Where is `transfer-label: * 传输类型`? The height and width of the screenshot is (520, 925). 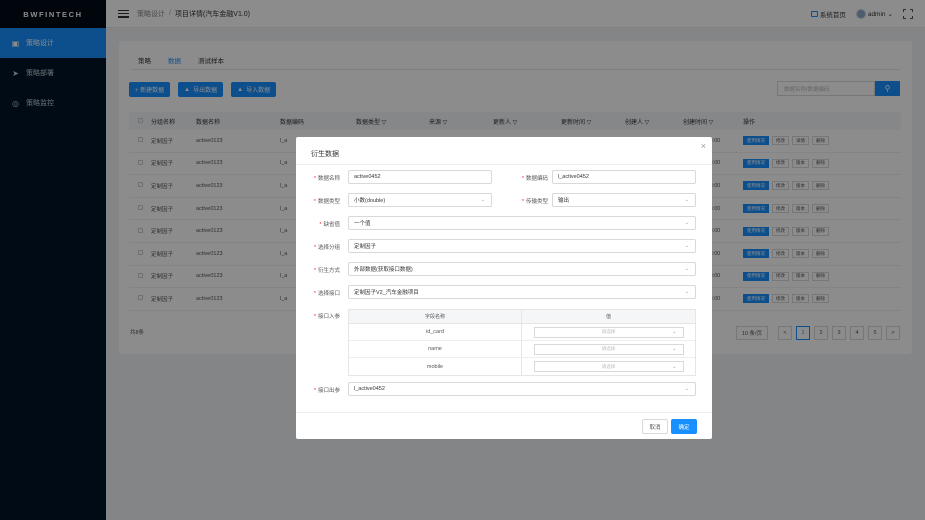
transfer-label: * 传输类型 is located at coordinates (534, 202).